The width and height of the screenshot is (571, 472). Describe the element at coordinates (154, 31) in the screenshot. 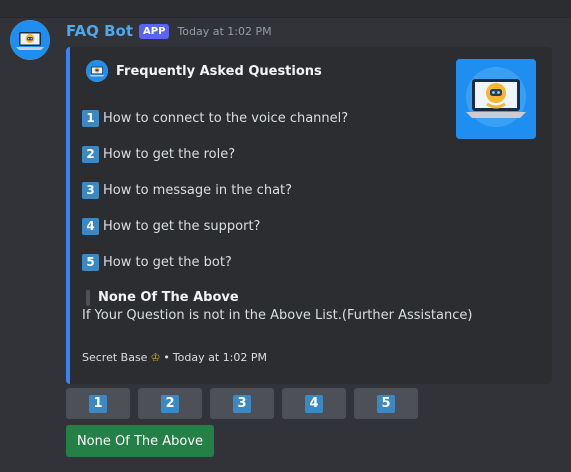

I see `app-badge: APP` at that location.